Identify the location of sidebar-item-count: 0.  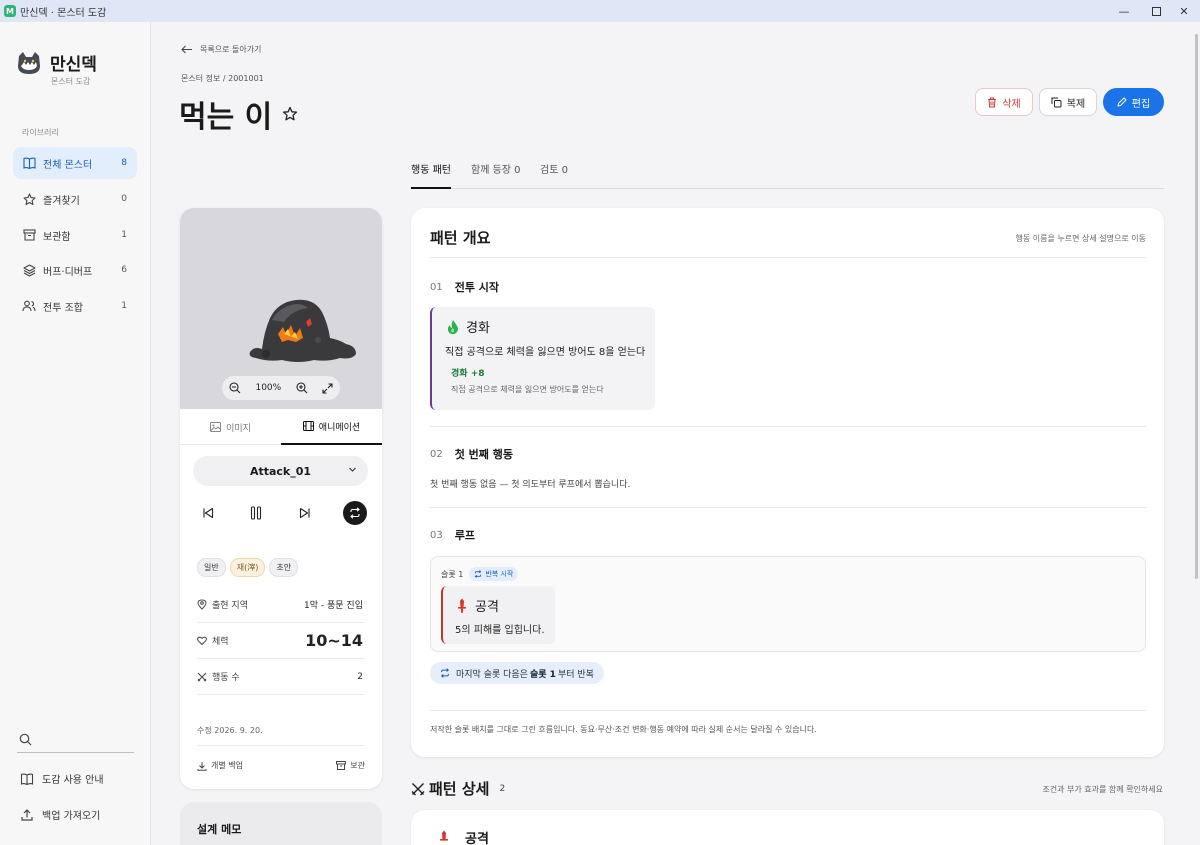
(124, 199).